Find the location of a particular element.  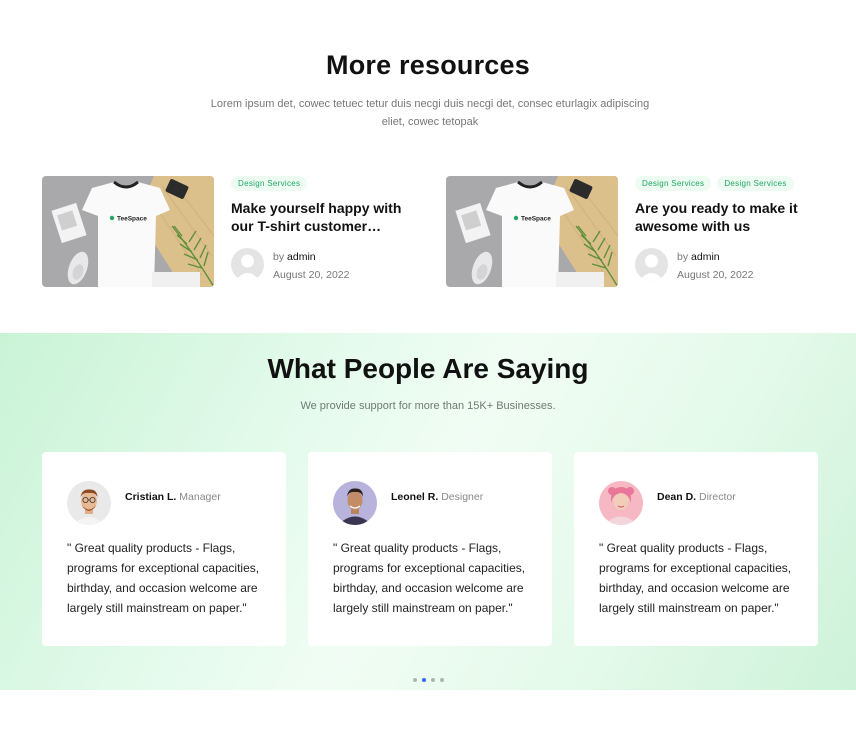

tag-list: Design Services is located at coordinates (269, 183).